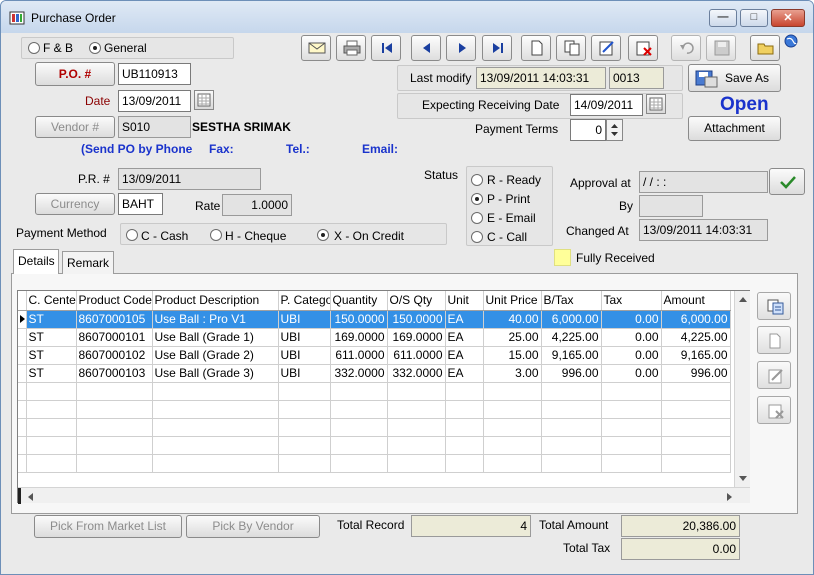  I want to click on table-cell: 6,000.00, so click(571, 319).